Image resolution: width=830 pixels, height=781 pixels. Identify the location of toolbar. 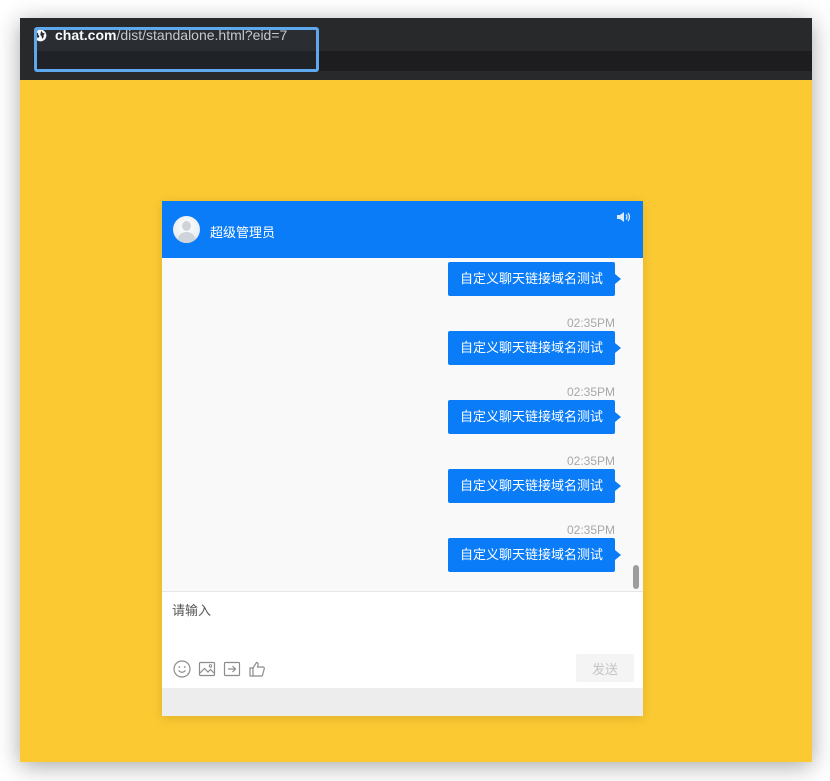
(222, 669).